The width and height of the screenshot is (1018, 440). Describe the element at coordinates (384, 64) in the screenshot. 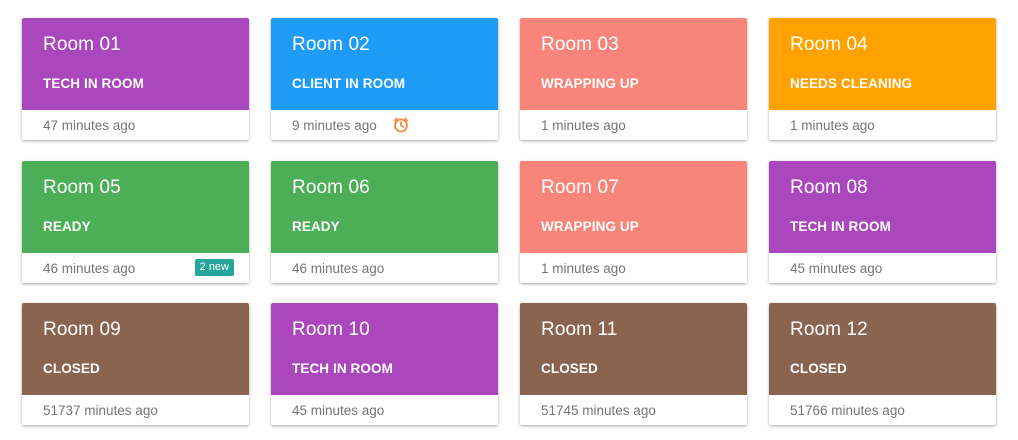

I see `room-card-header: Room 02 CLIENT IN ROOM` at that location.